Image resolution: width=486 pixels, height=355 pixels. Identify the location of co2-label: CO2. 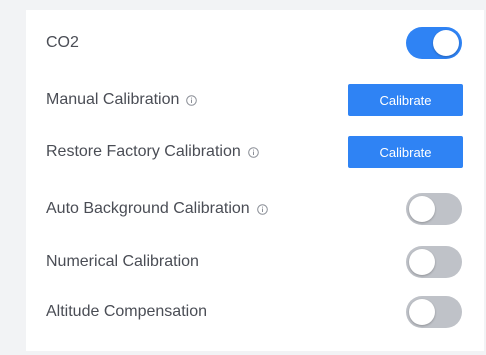
(62, 43).